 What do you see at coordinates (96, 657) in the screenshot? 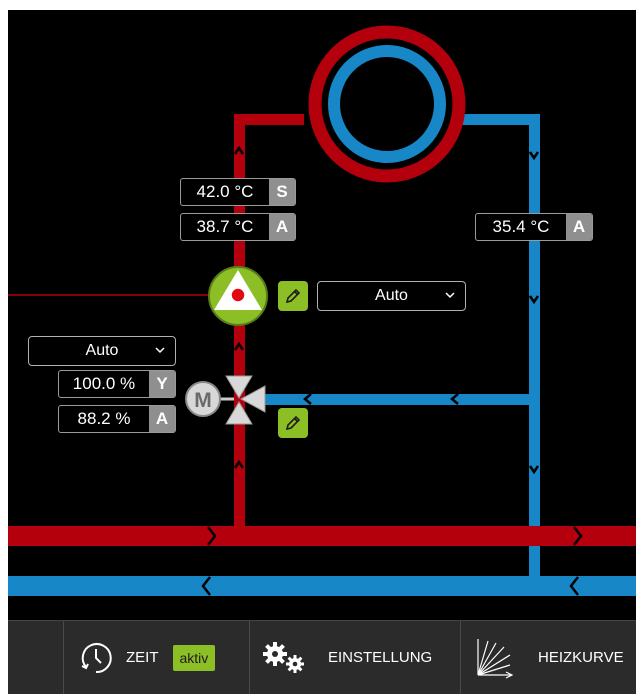
I see `clock-icon` at bounding box center [96, 657].